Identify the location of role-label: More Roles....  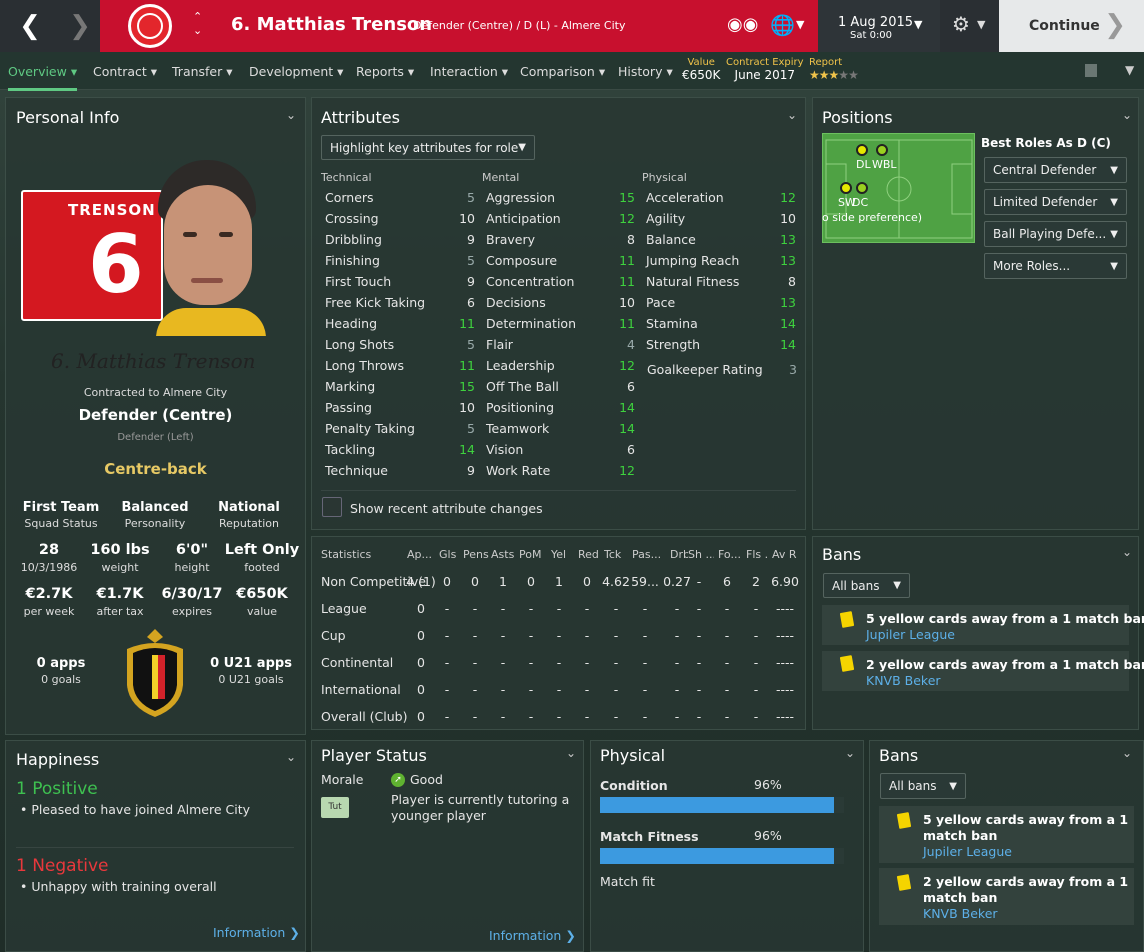
(1032, 266).